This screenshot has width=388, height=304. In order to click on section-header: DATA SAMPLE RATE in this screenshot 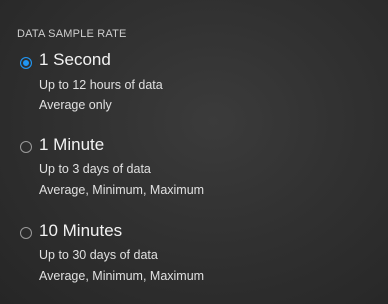, I will do `click(72, 34)`.